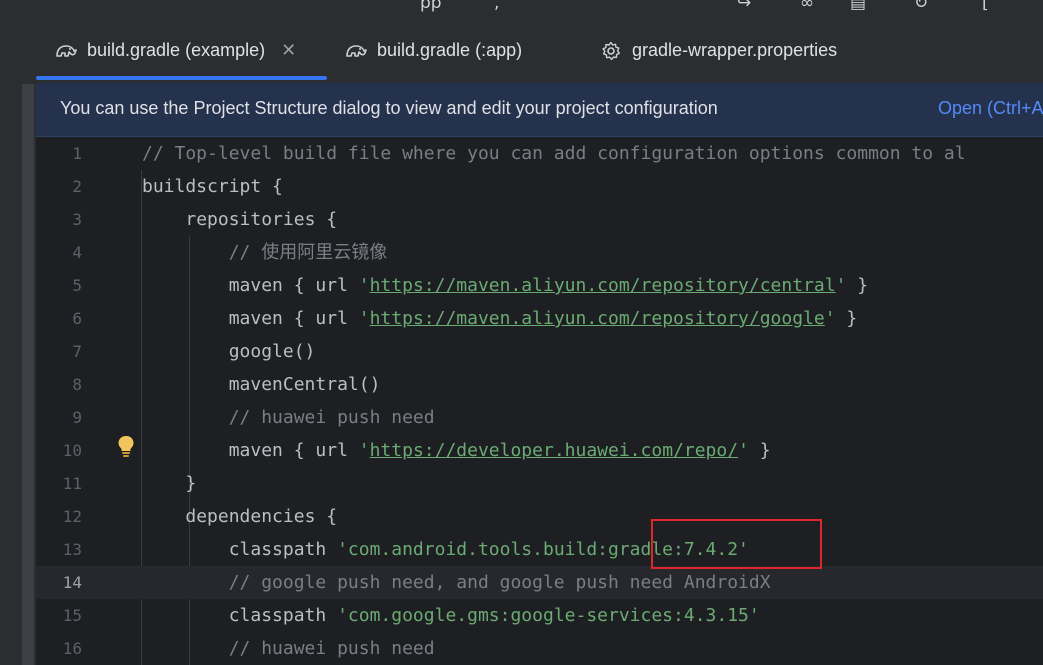  I want to click on left-gutter-strip, so click(18, 341).